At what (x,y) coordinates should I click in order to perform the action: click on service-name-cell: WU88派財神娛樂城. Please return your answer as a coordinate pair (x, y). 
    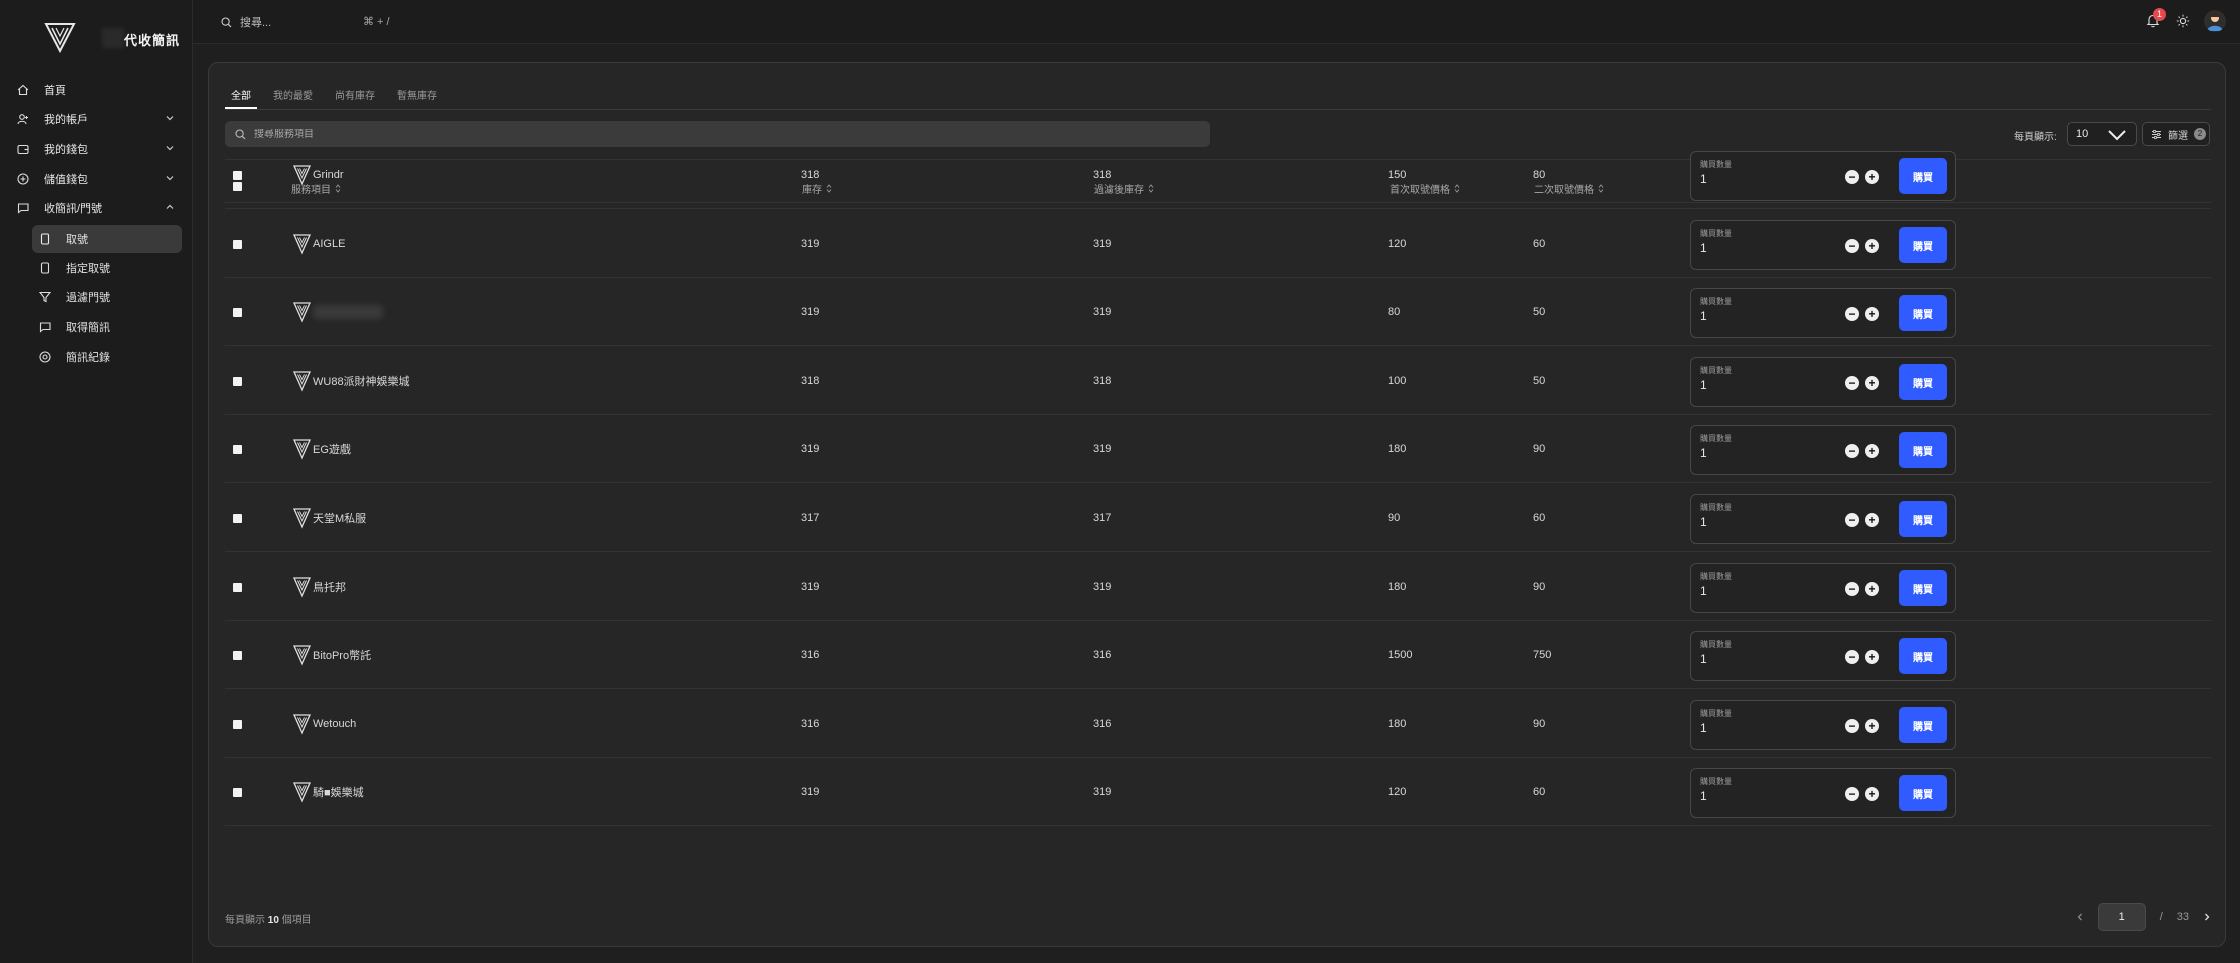
    Looking at the image, I should click on (361, 381).